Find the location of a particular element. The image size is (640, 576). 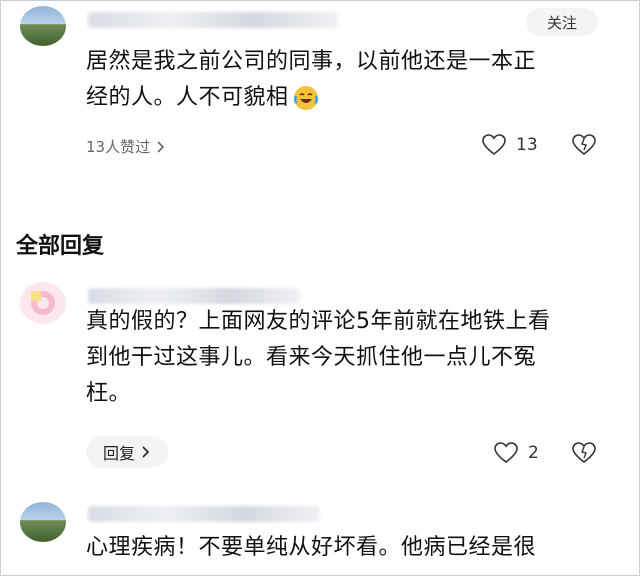

reply-line-1: 心理疾病！不要单纯从好坏看。他病已经是很 is located at coordinates (311, 547).